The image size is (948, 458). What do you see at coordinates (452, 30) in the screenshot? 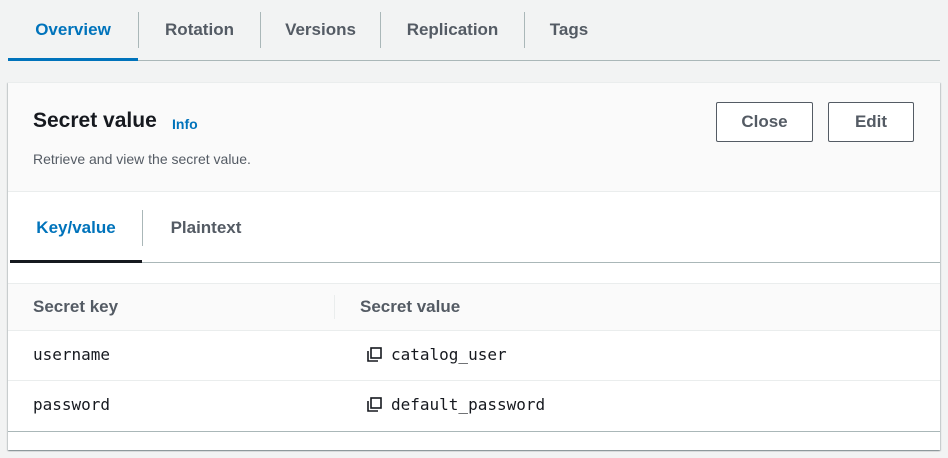
I see `tab-replication: Replication` at bounding box center [452, 30].